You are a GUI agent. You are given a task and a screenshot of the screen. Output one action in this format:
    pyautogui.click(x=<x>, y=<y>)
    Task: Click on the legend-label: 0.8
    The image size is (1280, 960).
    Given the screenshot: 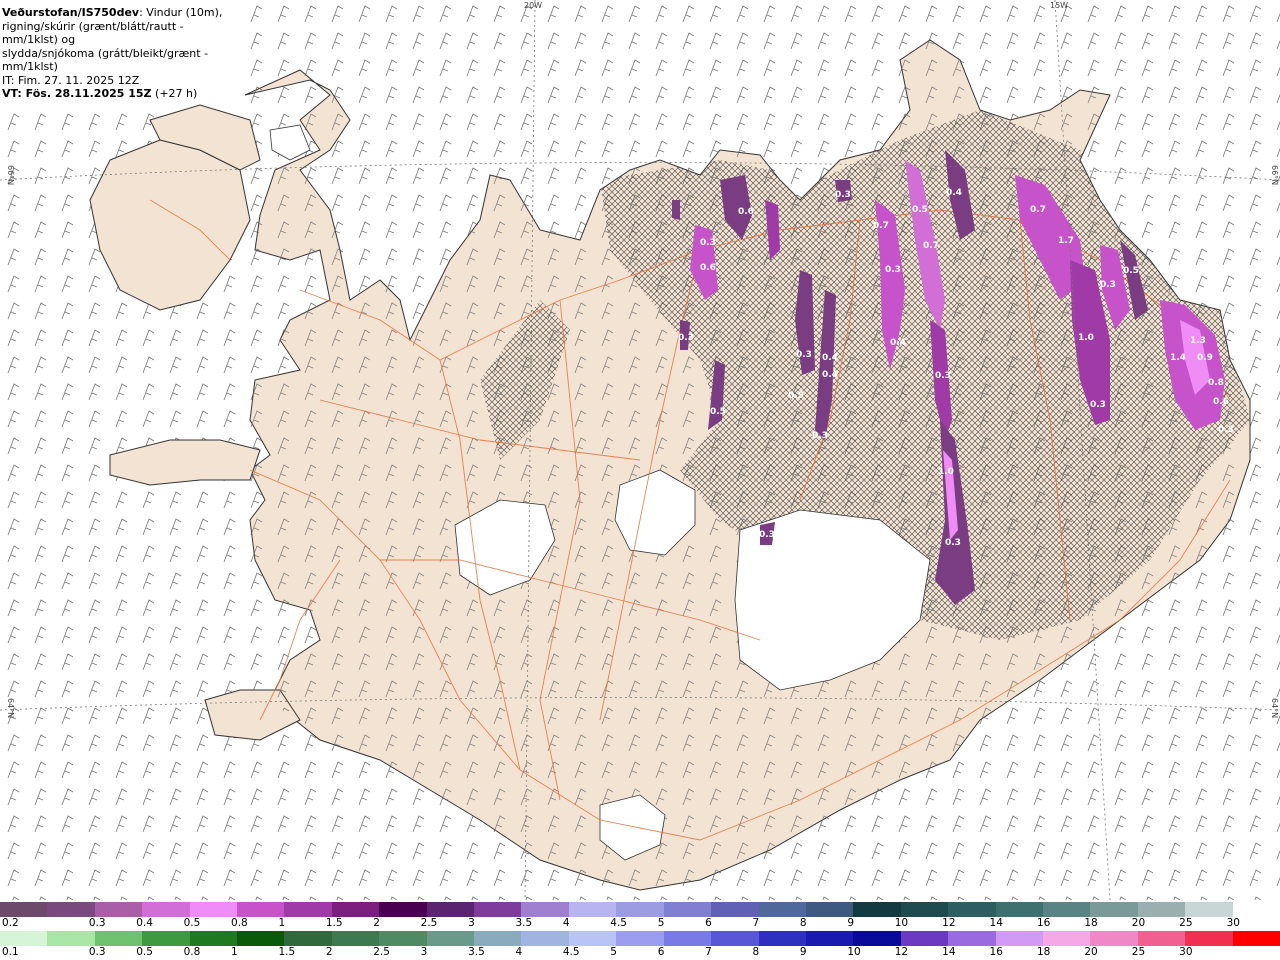 What is the action you would take?
    pyautogui.click(x=192, y=952)
    